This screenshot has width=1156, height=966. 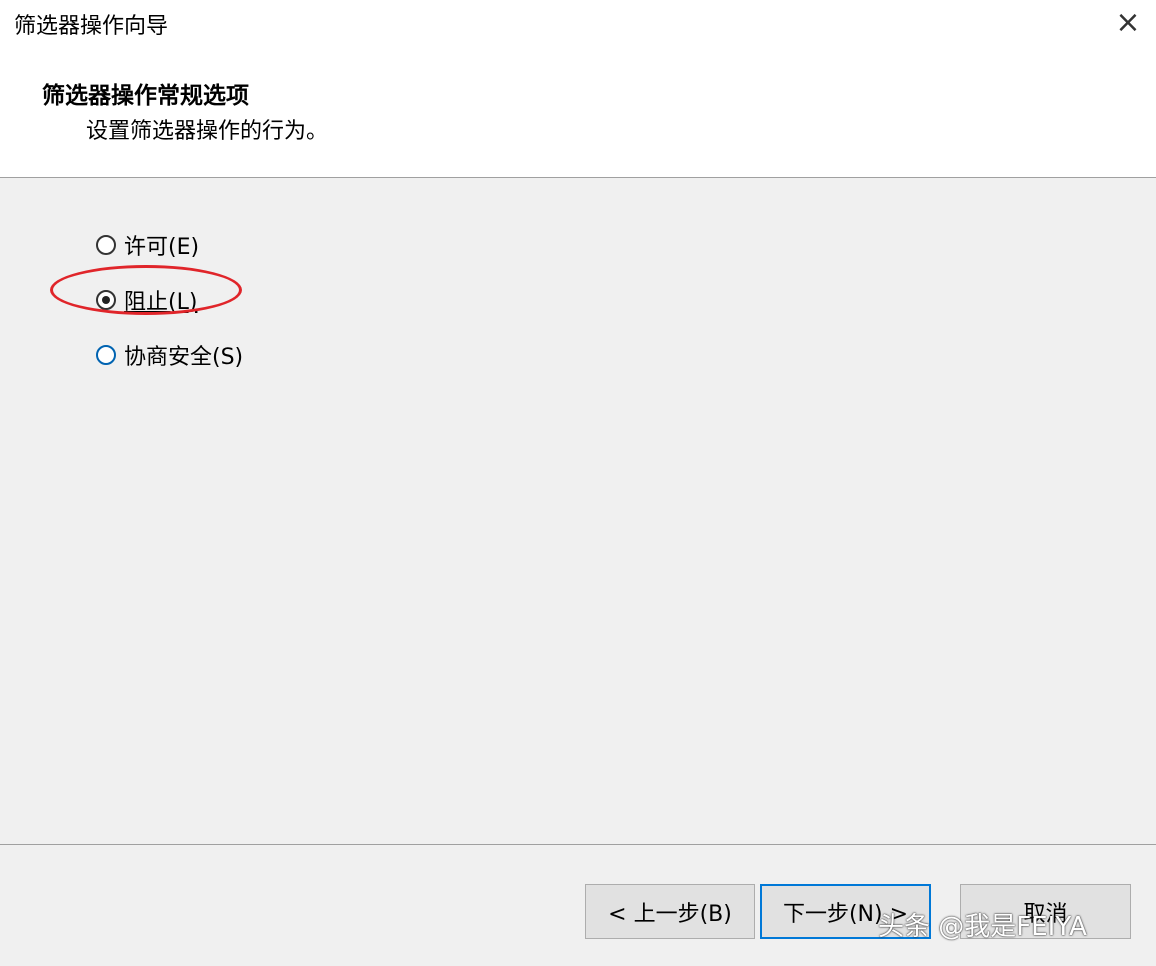 I want to click on page-subtitle: 设置筛选器操作的行为。, so click(x=207, y=131).